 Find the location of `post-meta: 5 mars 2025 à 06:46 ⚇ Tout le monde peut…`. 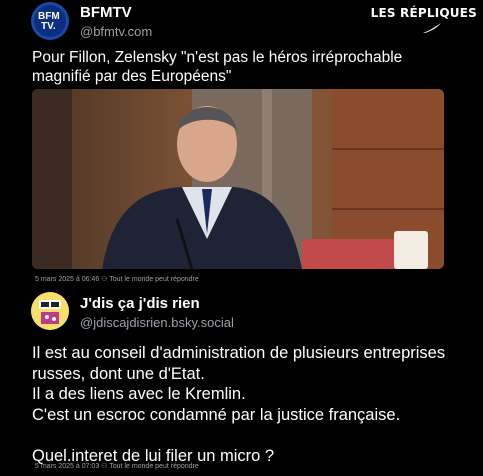

post-meta: 5 mars 2025 à 06:46 ⚇ Tout le monde peut… is located at coordinates (117, 279).